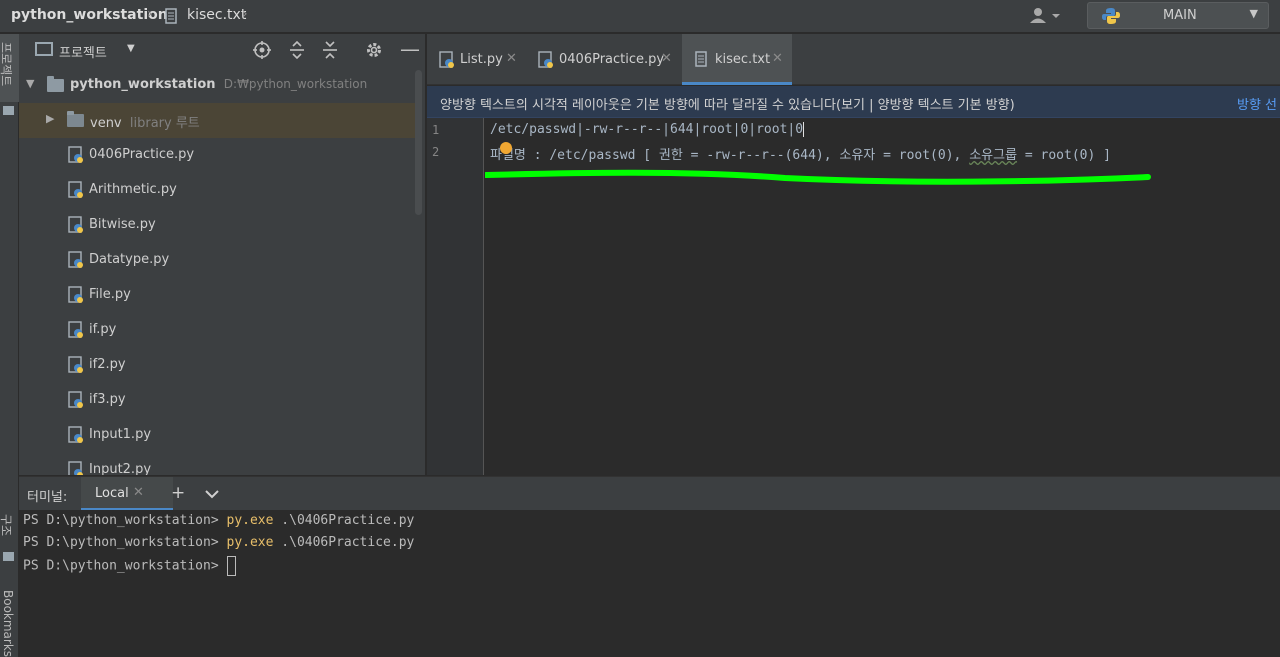  Describe the element at coordinates (1046, 16) in the screenshot. I see `user-menu-button` at that location.